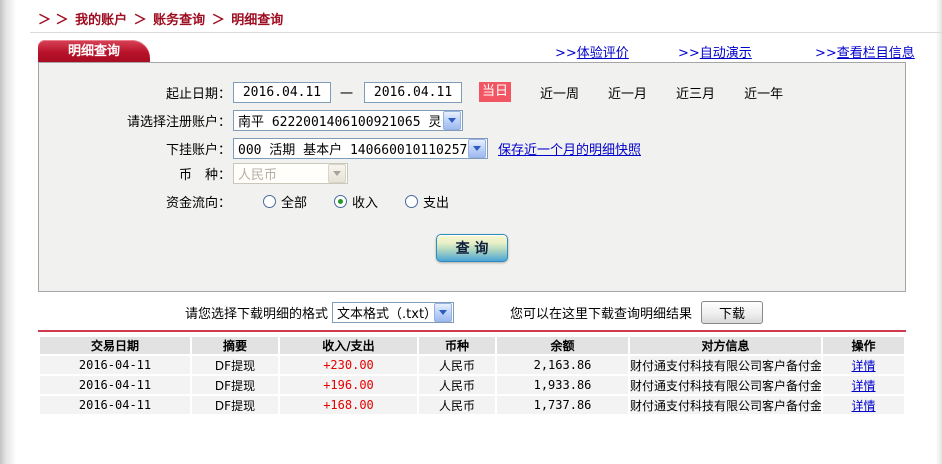  Describe the element at coordinates (436, 201) in the screenshot. I see `radio-expense-label: 支出` at that location.